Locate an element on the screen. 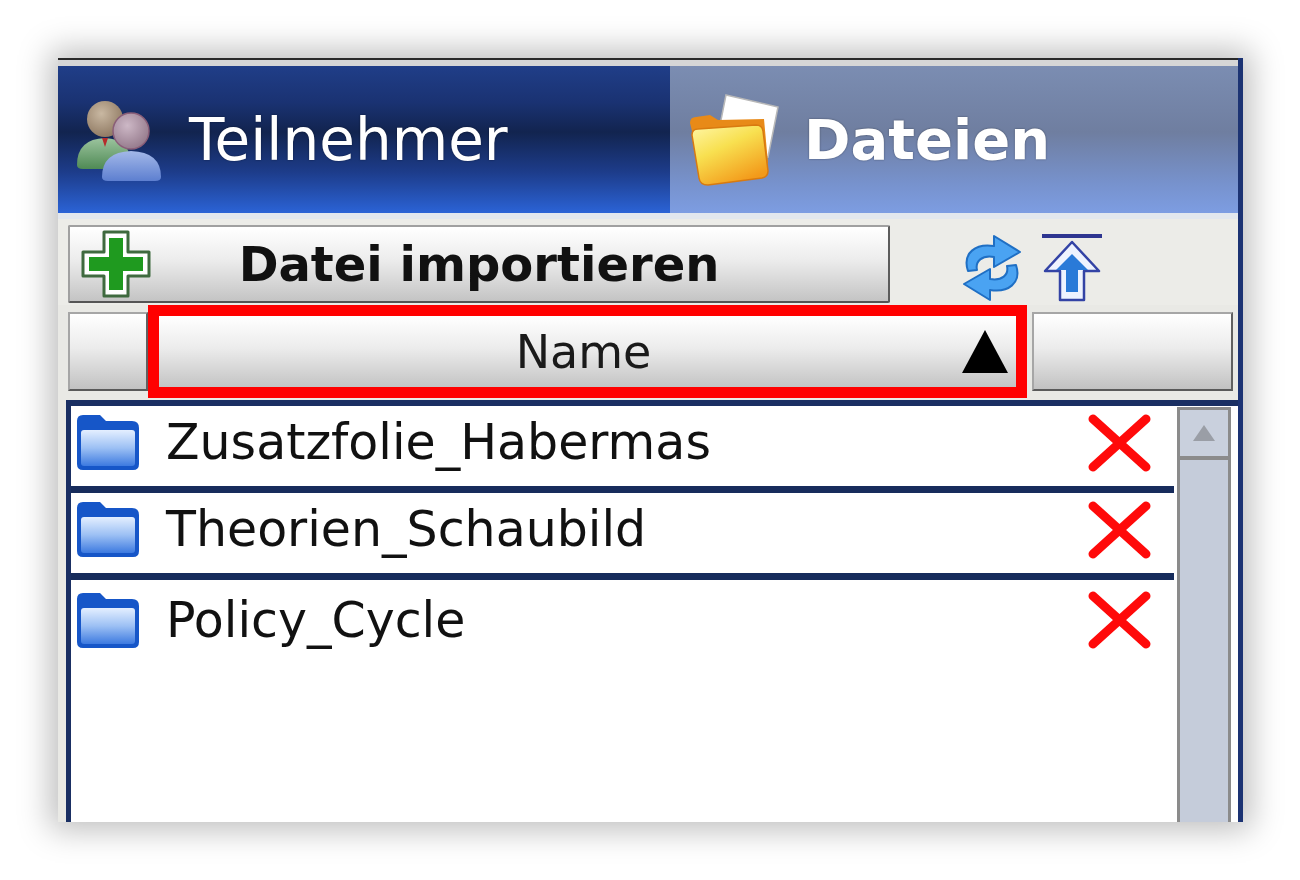 This screenshot has height=880, width=1300. column-header: Name is located at coordinates (587, 351).